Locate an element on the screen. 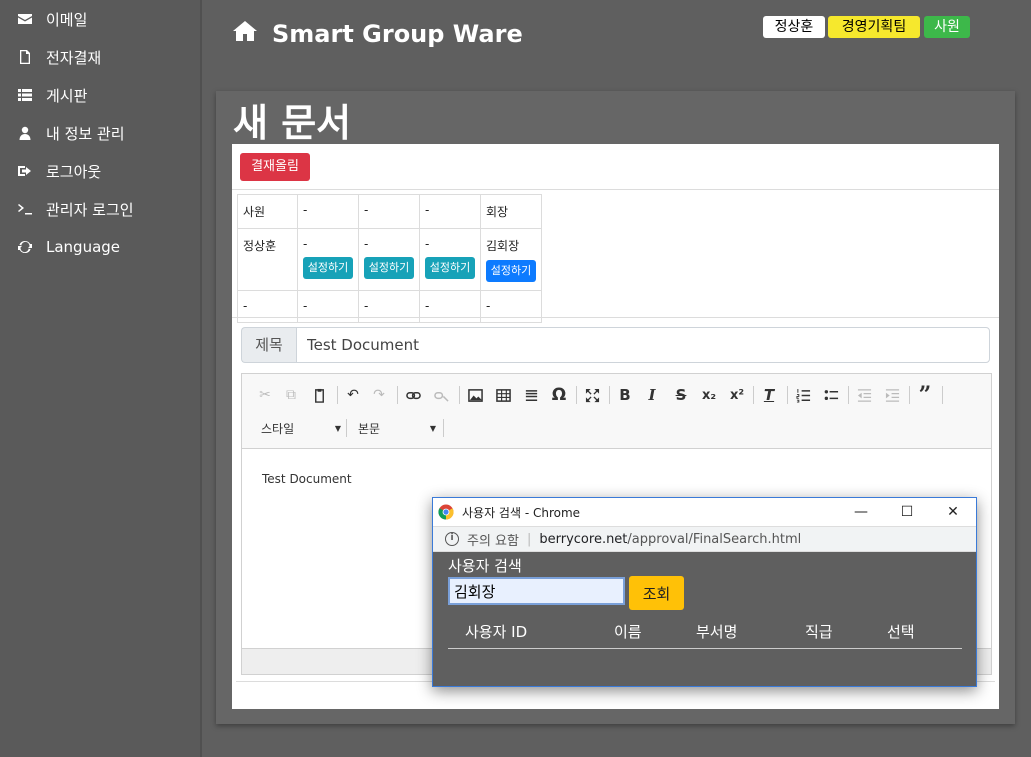 This screenshot has height=757, width=1031. style-combo: 스타일 ▼ is located at coordinates (301, 428).